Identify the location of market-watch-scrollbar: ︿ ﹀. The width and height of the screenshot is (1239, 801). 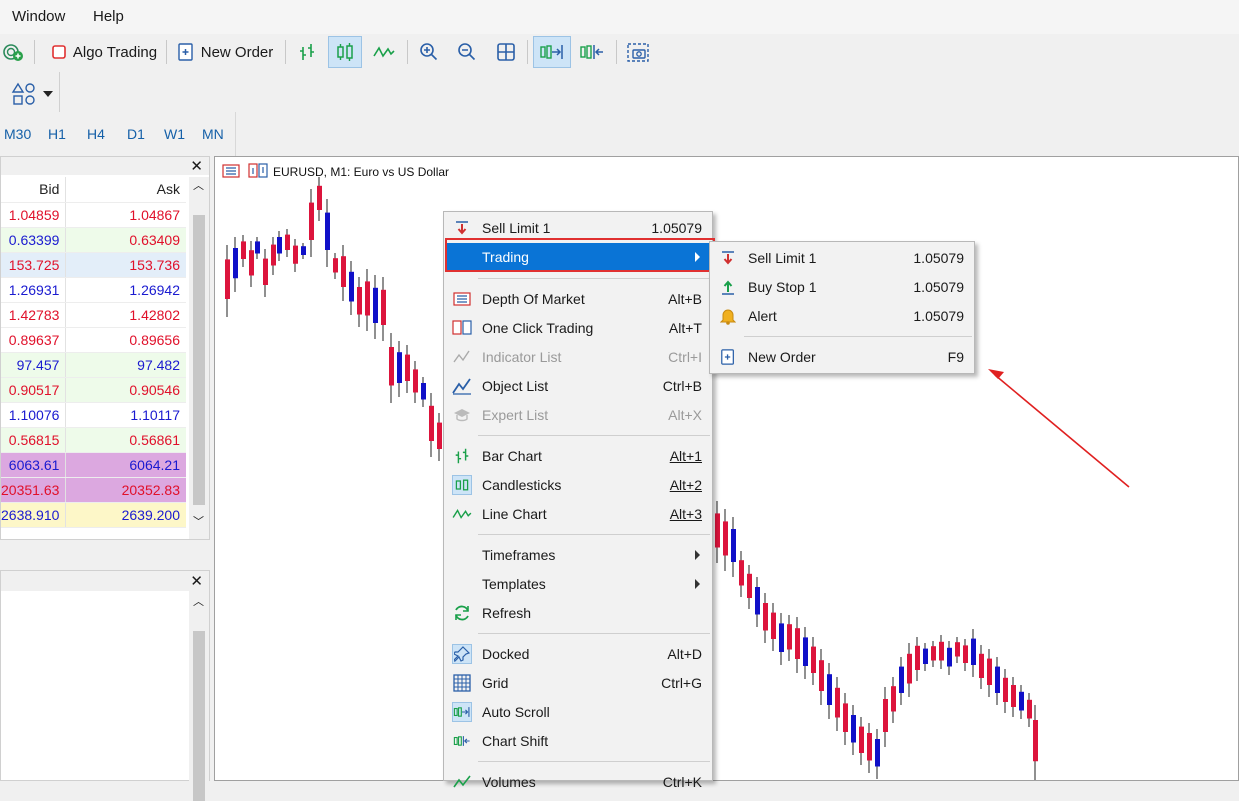
(199, 358).